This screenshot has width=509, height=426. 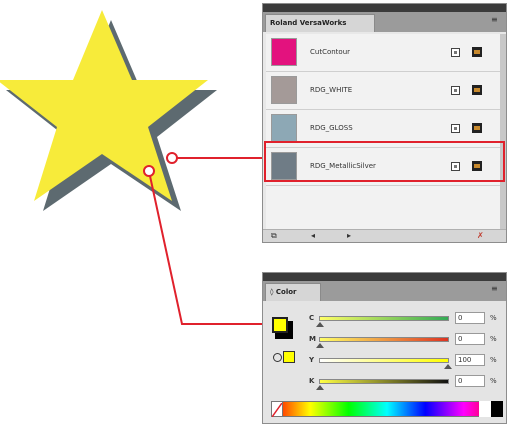 I want to click on panel-tab-row: ◊ Color ≡, so click(x=384, y=291).